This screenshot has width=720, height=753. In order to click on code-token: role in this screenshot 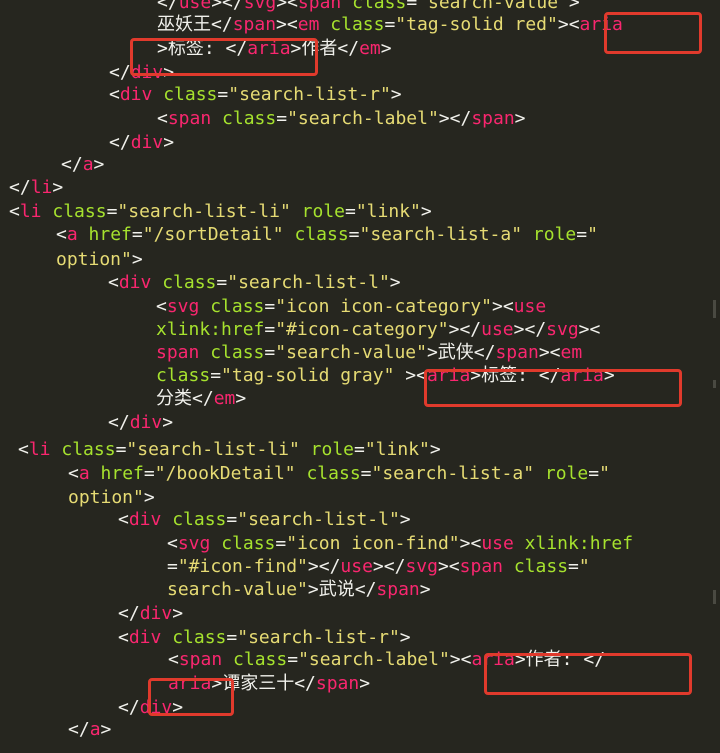, I will do `click(554, 234)`.